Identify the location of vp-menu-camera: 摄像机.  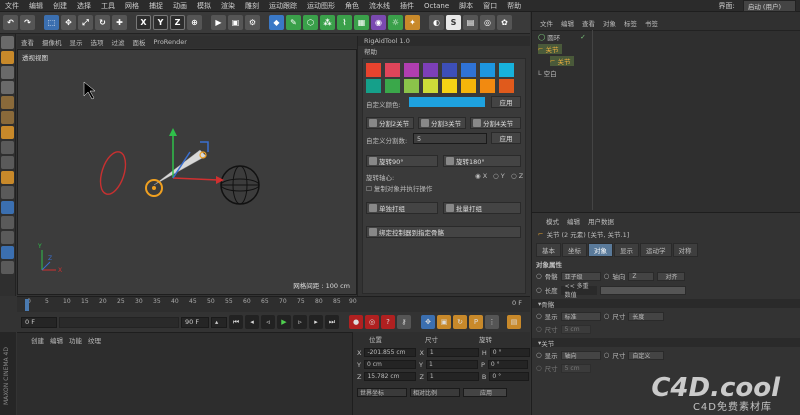
(52, 42).